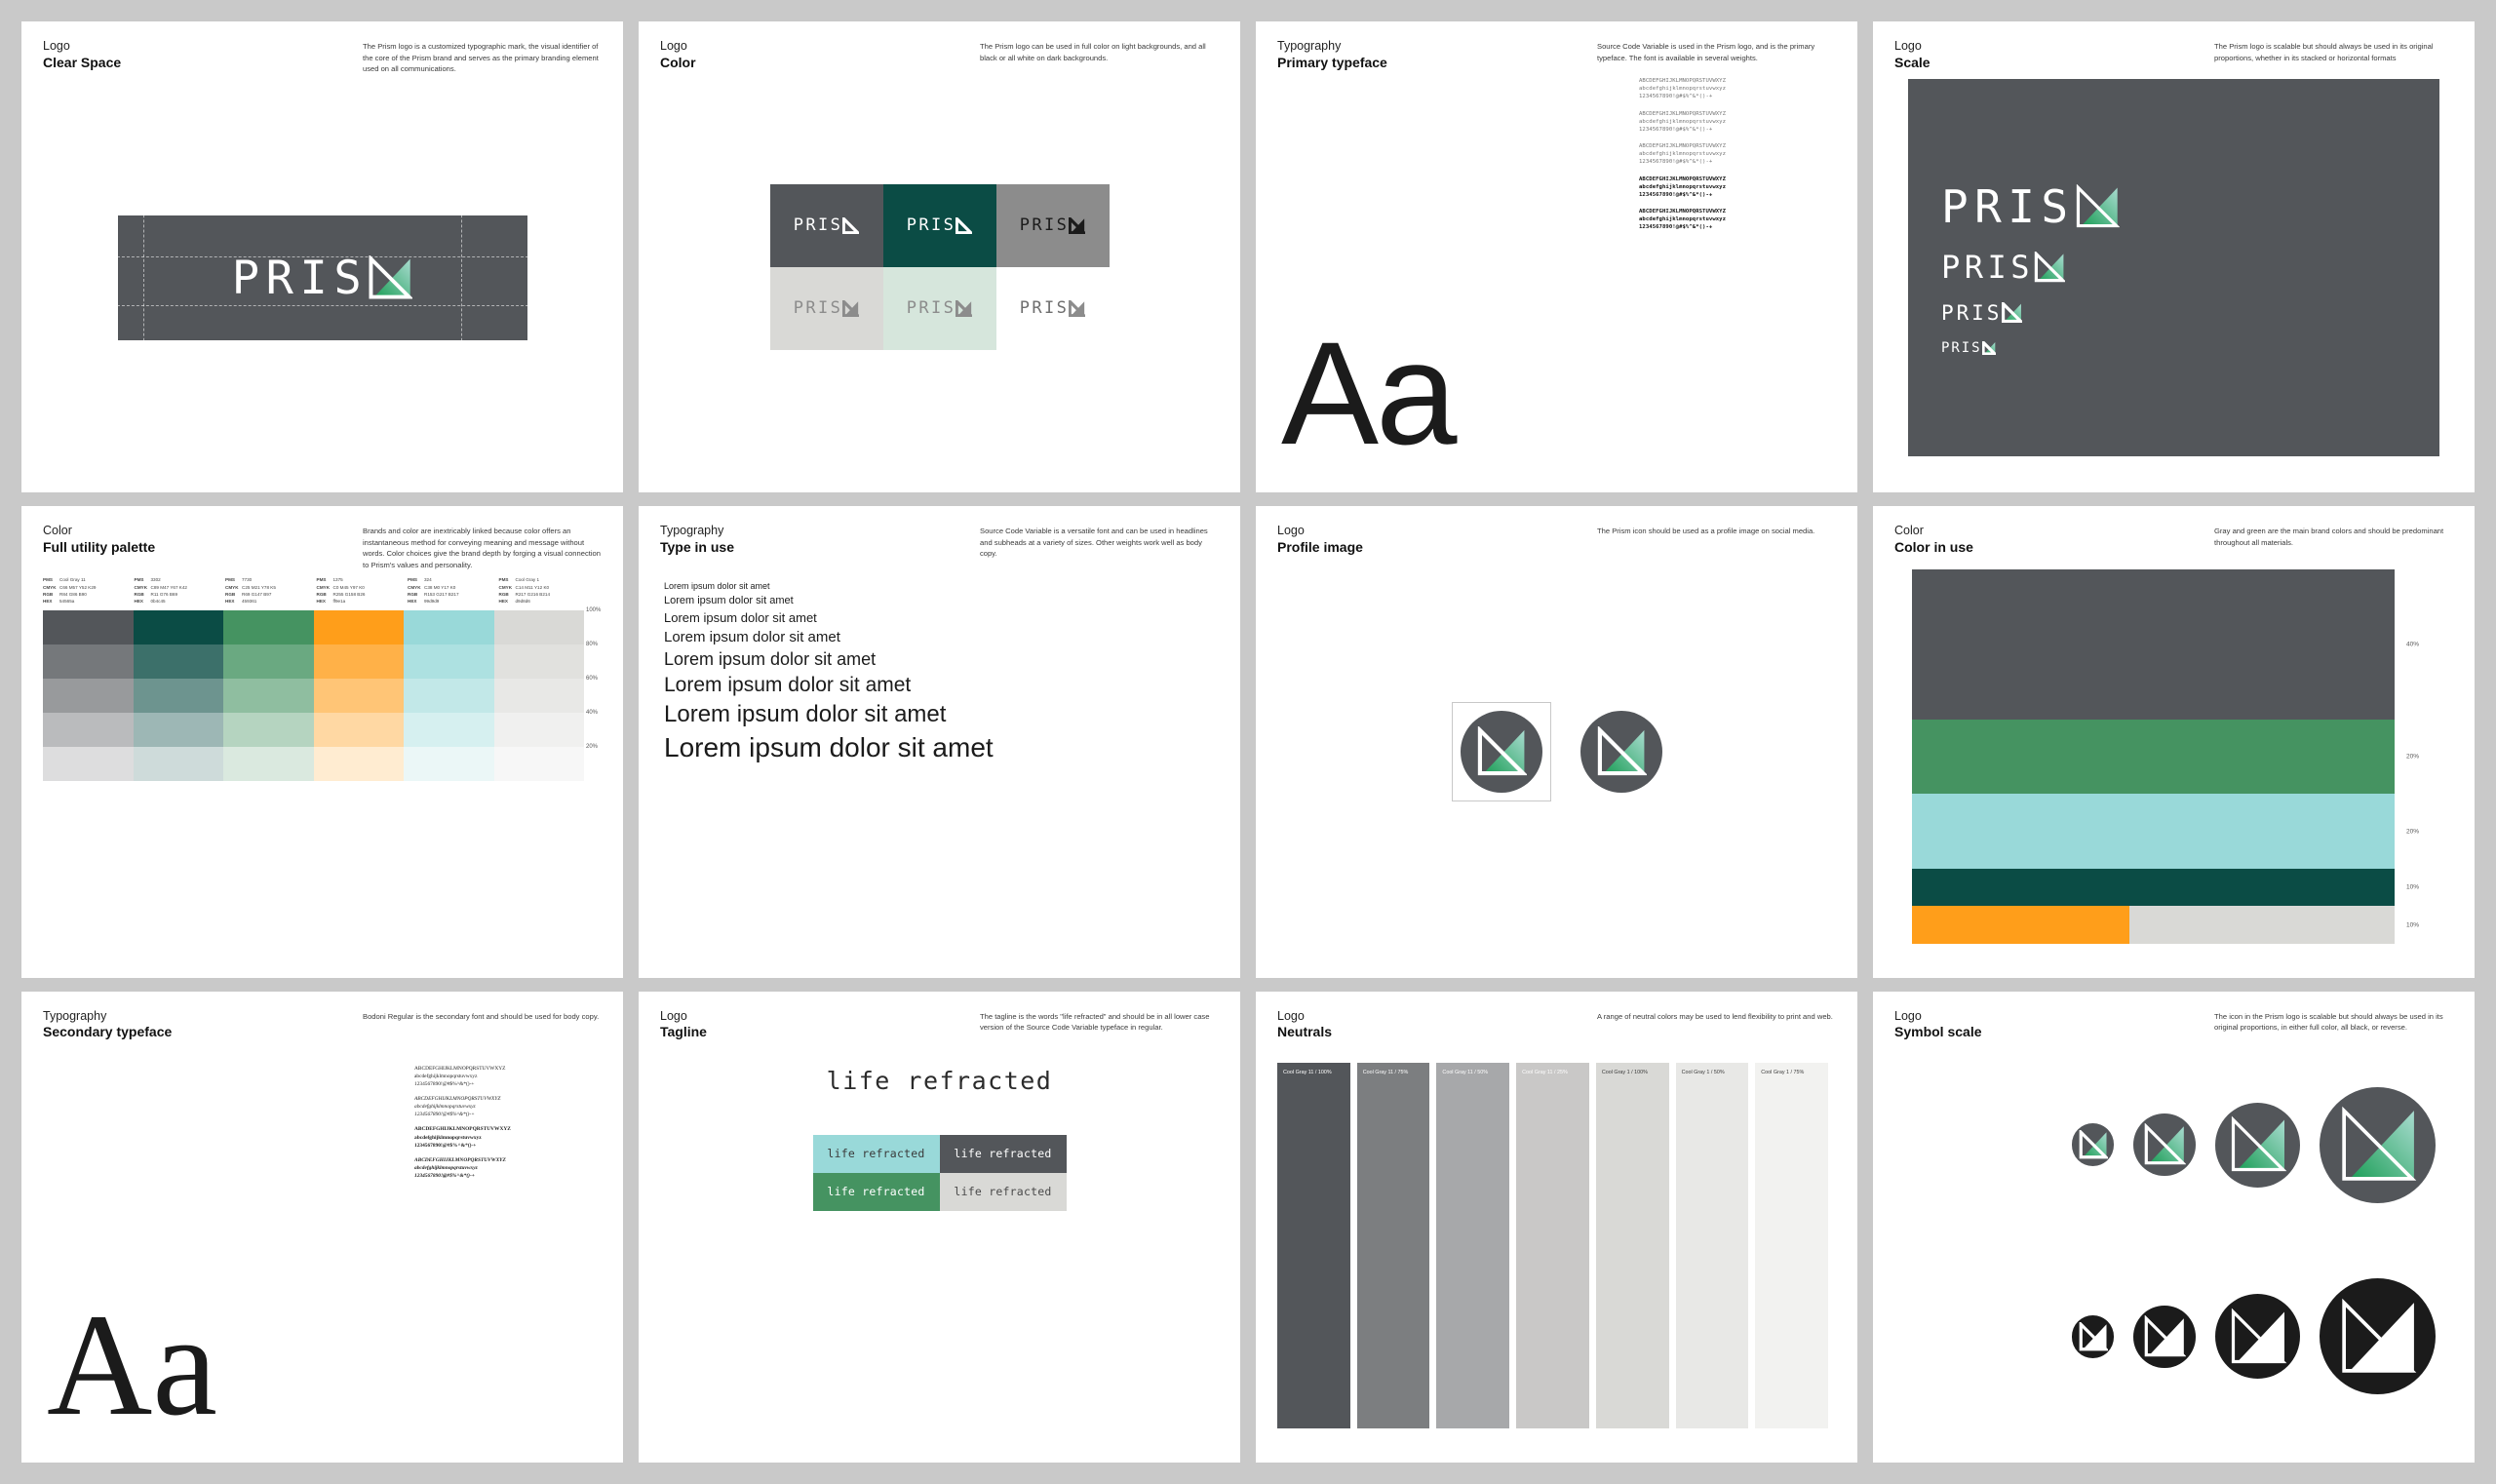 The width and height of the screenshot is (2496, 1484). I want to click on spec-rgb: RGB R255 G158 B26, so click(341, 594).